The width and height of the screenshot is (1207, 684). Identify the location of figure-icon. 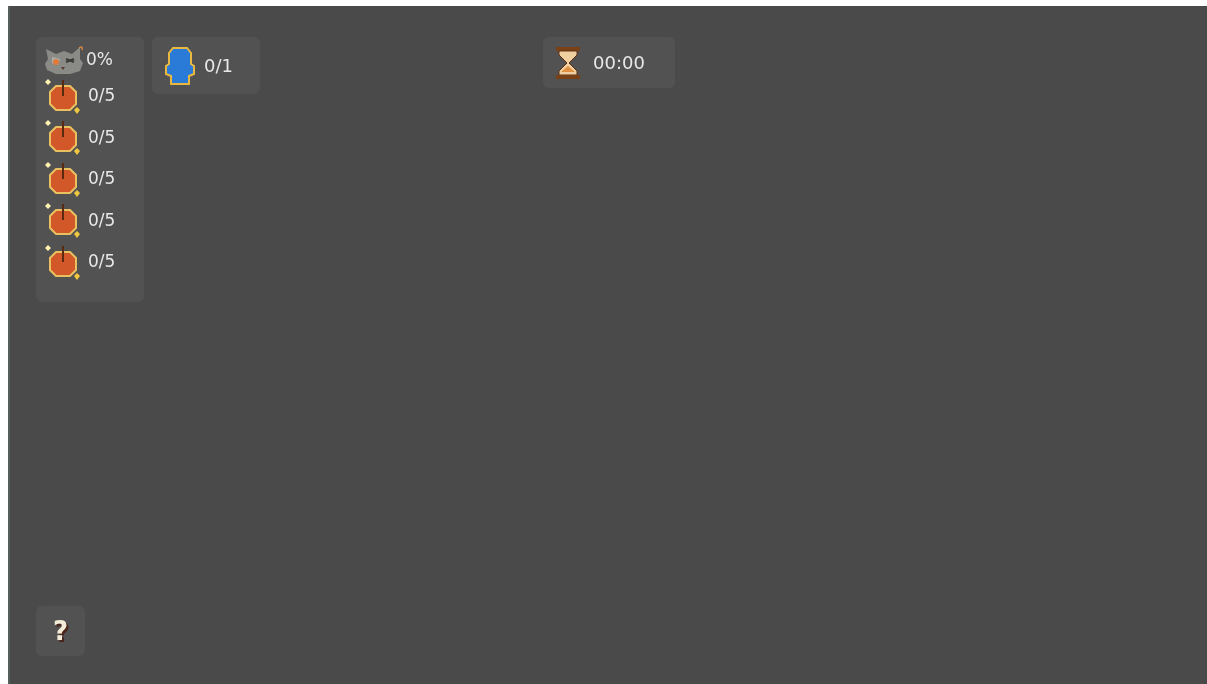
(180, 65).